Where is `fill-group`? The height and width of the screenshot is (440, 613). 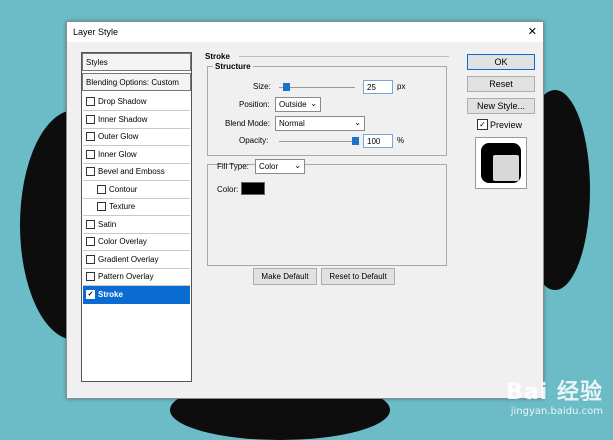
fill-group is located at coordinates (327, 215).